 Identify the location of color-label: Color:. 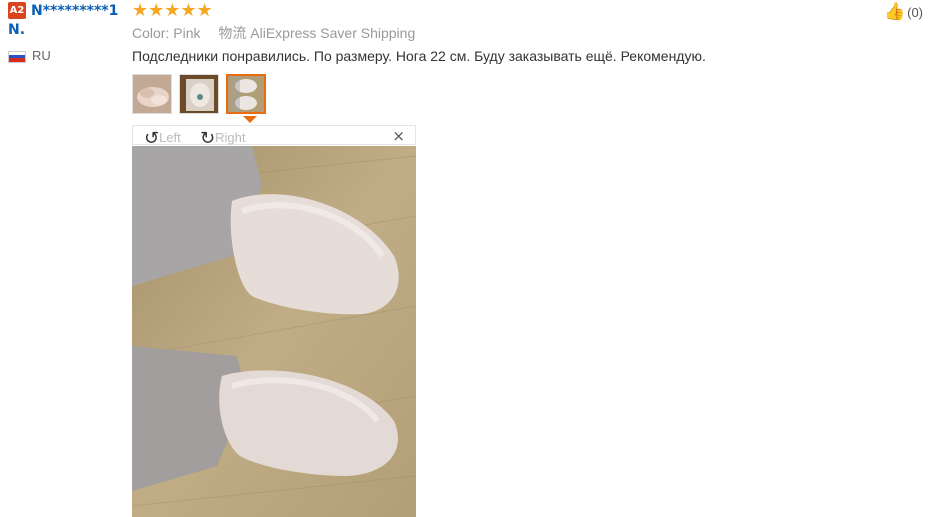
(151, 33).